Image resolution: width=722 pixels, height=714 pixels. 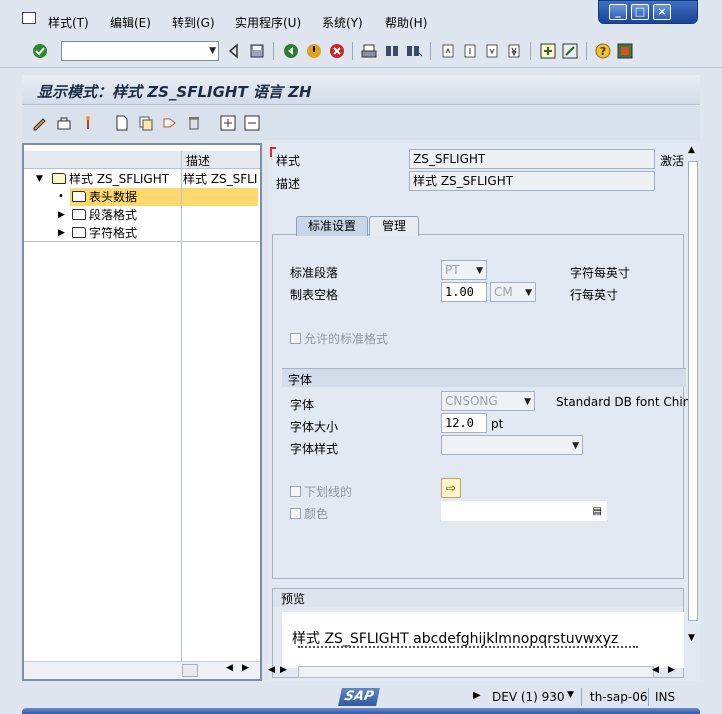 What do you see at coordinates (455, 639) in the screenshot?
I see `preview-text: 样式 ZS_SFLIGHT abcdefghijklmnopqrstuvwxyz` at bounding box center [455, 639].